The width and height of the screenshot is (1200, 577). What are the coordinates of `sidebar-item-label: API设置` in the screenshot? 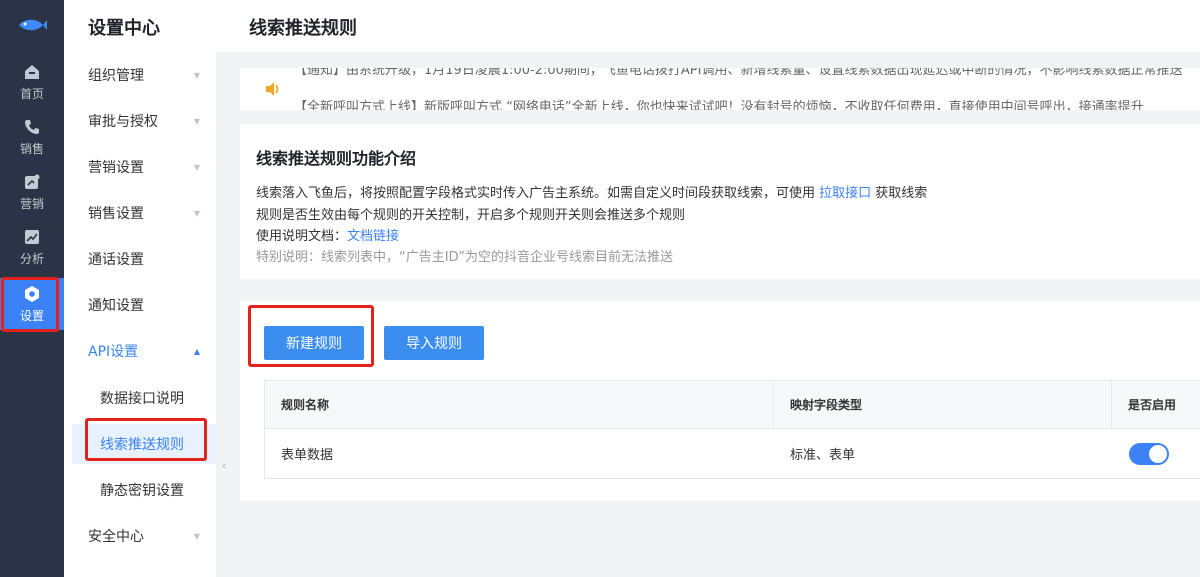 It's located at (113, 352).